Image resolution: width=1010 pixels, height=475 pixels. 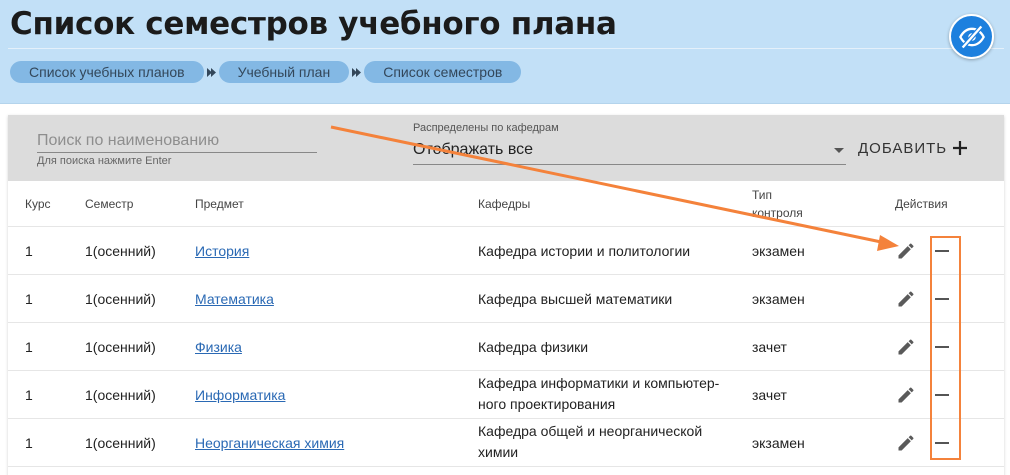 What do you see at coordinates (284, 72) in the screenshot?
I see `breadcrumb-item-plan: Учебный план` at bounding box center [284, 72].